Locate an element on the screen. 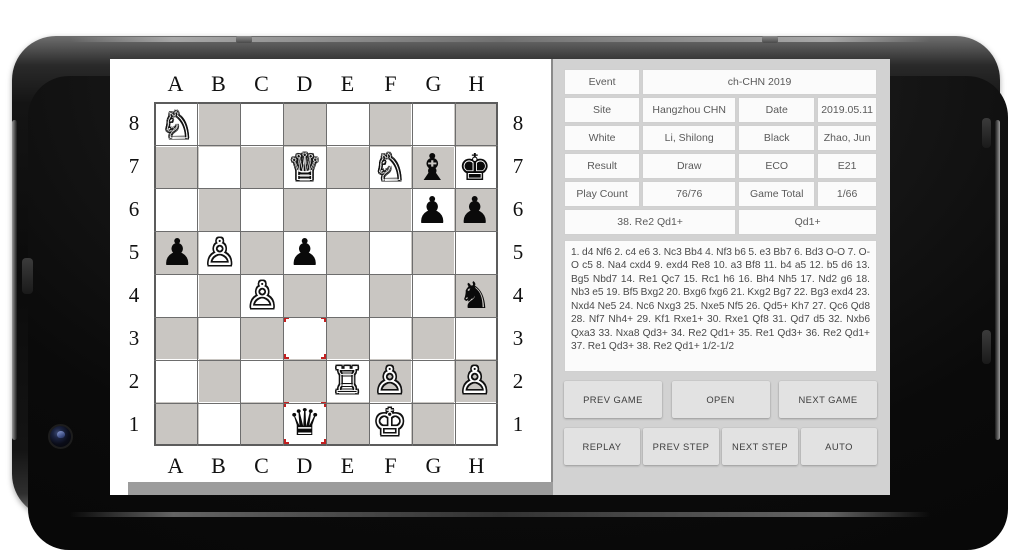  board-square-h2: ♙ is located at coordinates (475, 380).